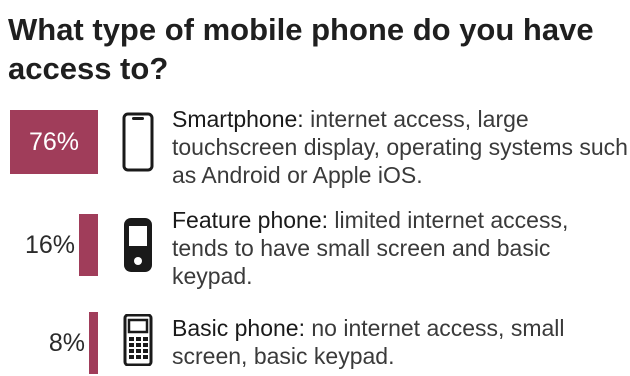 The width and height of the screenshot is (630, 376). Describe the element at coordinates (66, 343) in the screenshot. I see `value-label-basic-phone: 8%` at that location.